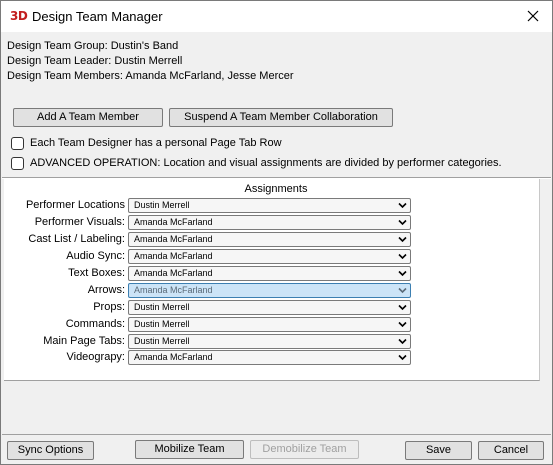 The width and height of the screenshot is (553, 465). Describe the element at coordinates (95, 61) in the screenshot. I see `team-leader-text: Design Team Leader: Dustin Merrell` at that location.